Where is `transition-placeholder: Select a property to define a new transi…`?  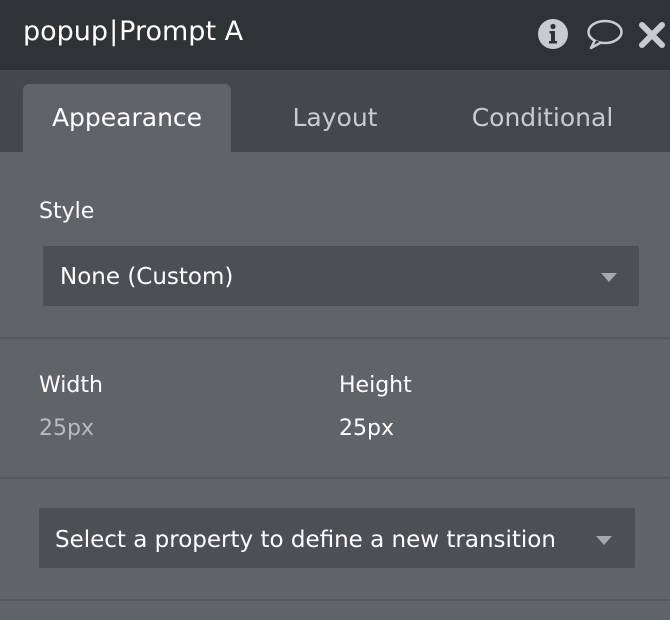 transition-placeholder: Select a property to define a new transi… is located at coordinates (305, 540).